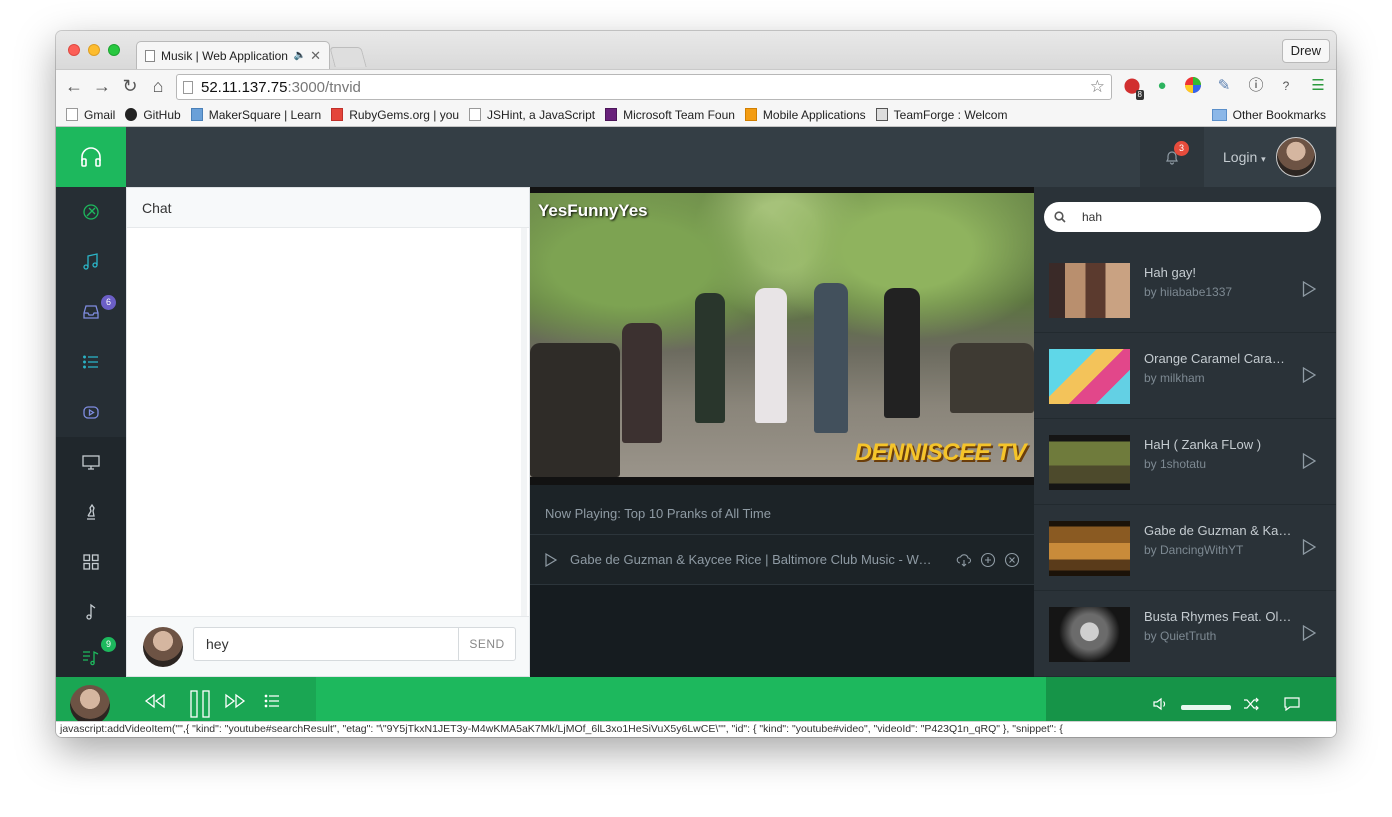 Image resolution: width=1392 pixels, height=817 pixels. I want to click on help-extension-icon: ?, so click(1286, 86).